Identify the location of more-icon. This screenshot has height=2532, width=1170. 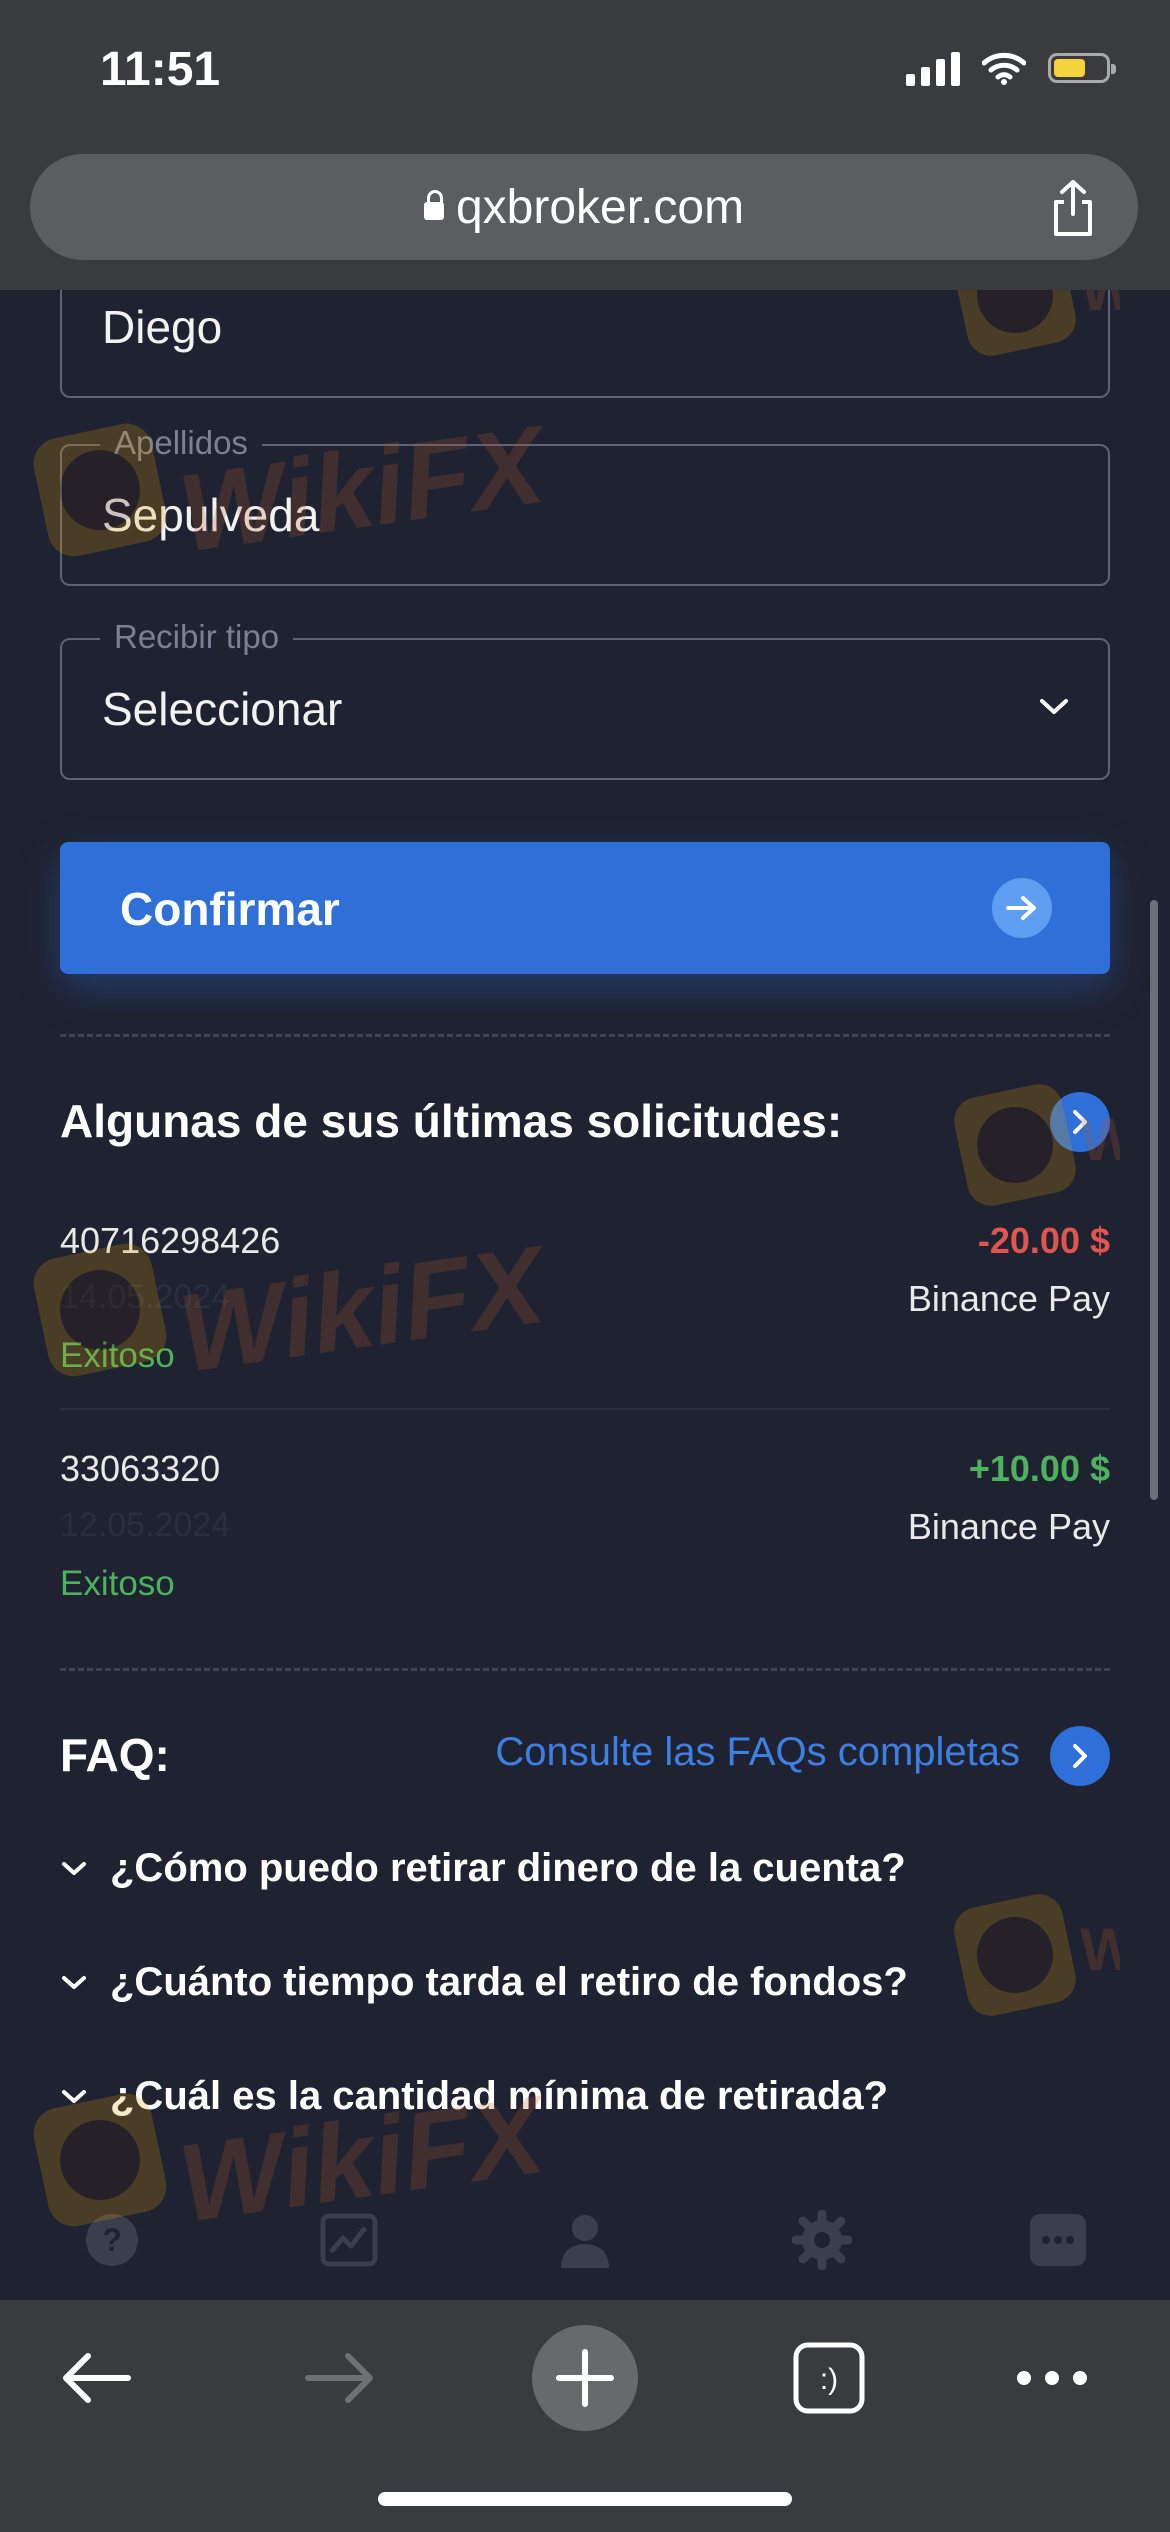
(1052, 2378).